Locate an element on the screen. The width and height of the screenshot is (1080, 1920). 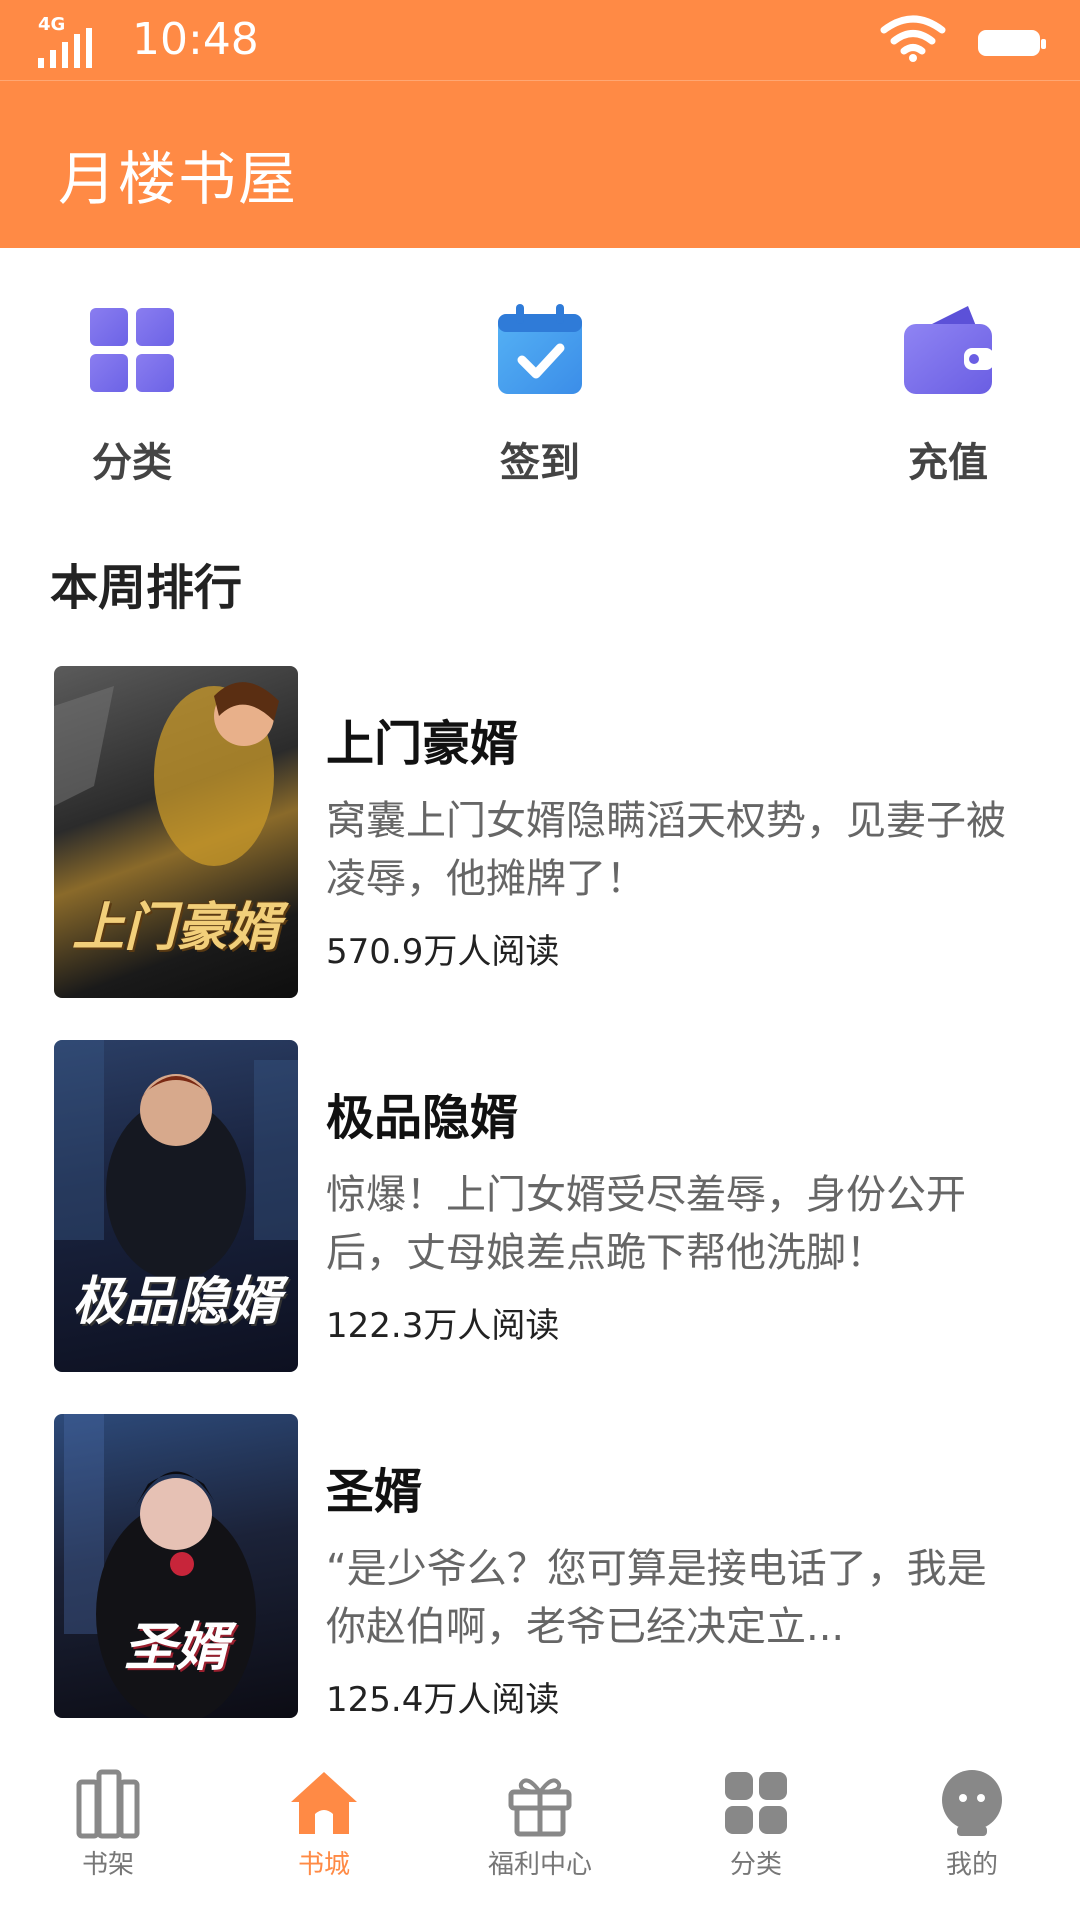
cover-title: 极品隐婿 is located at coordinates (175, 1302).